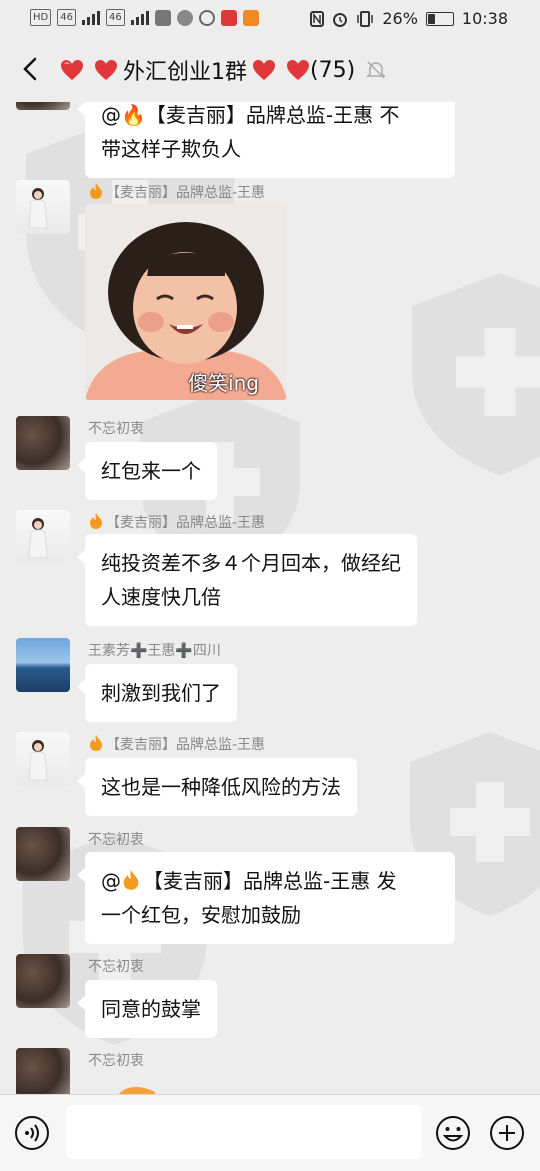  Describe the element at coordinates (340, 19) in the screenshot. I see `alarm-icon` at that location.